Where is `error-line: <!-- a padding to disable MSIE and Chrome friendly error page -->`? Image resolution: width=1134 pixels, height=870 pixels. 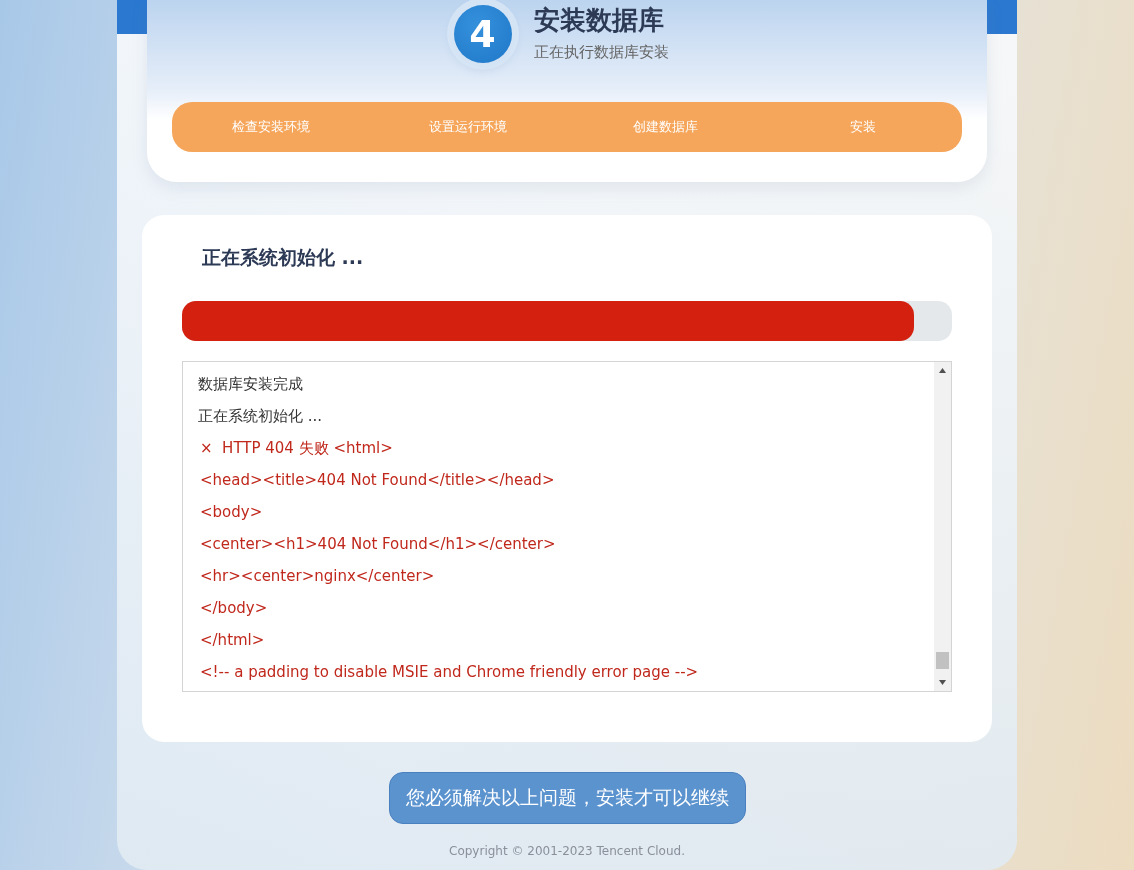 error-line: <!-- a padding to disable MSIE and Chrome friendly error page --> is located at coordinates (449, 672).